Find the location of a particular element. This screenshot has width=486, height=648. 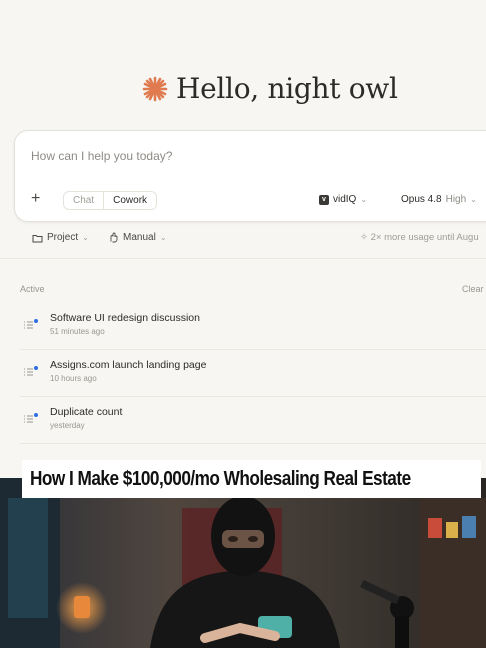

folder-icon is located at coordinates (37, 238).